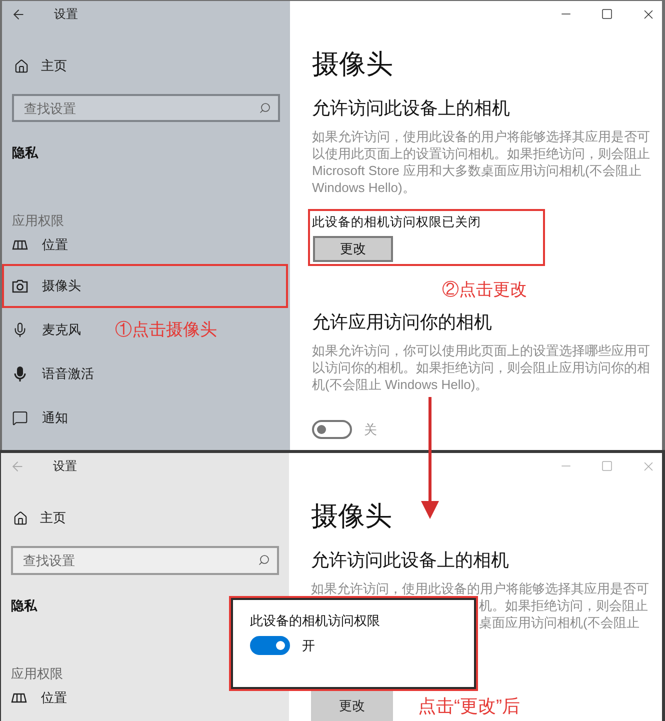 The width and height of the screenshot is (665, 721). I want to click on annotation-label: 点击“更改”后, so click(469, 706).